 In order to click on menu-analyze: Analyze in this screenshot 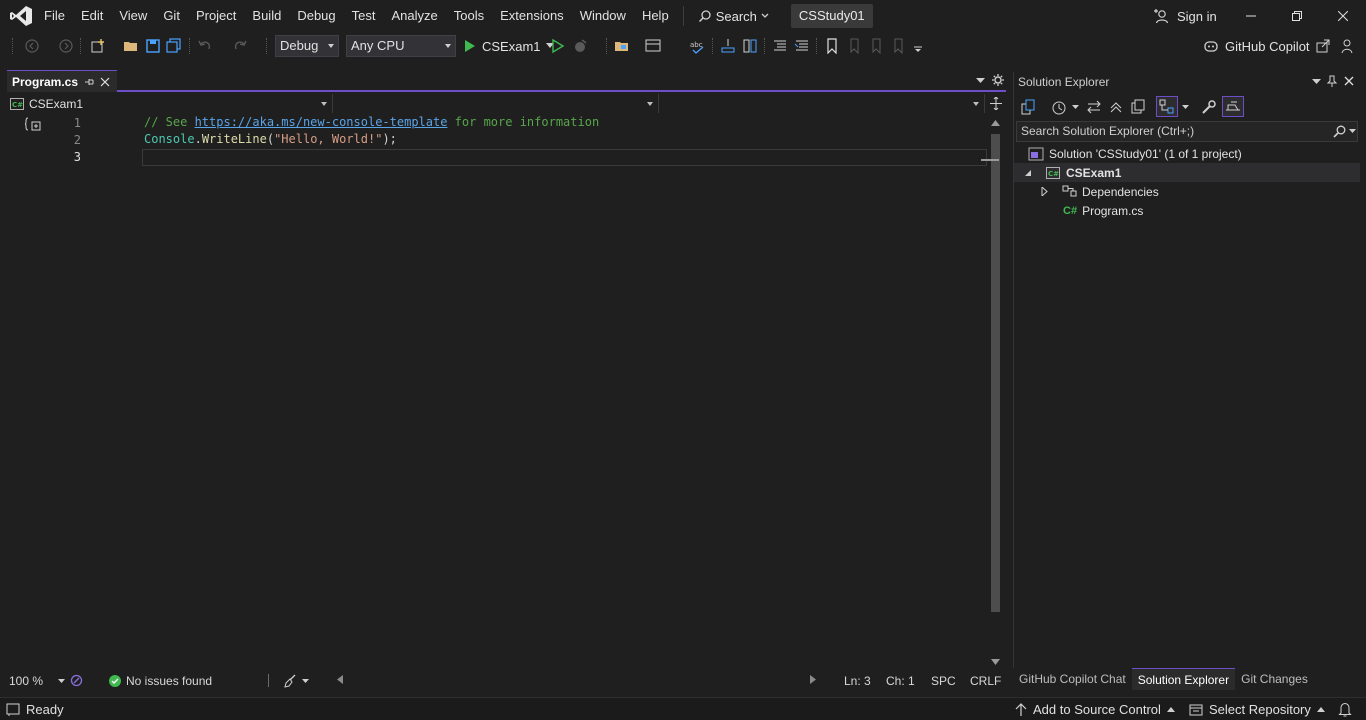, I will do `click(414, 16)`.